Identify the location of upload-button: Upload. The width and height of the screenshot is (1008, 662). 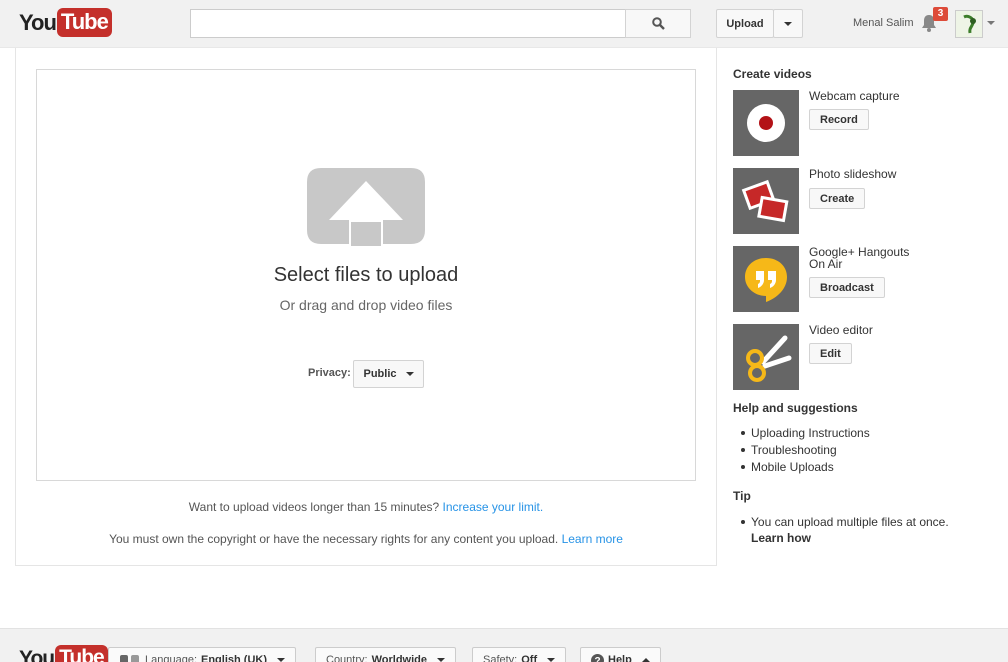
(745, 23).